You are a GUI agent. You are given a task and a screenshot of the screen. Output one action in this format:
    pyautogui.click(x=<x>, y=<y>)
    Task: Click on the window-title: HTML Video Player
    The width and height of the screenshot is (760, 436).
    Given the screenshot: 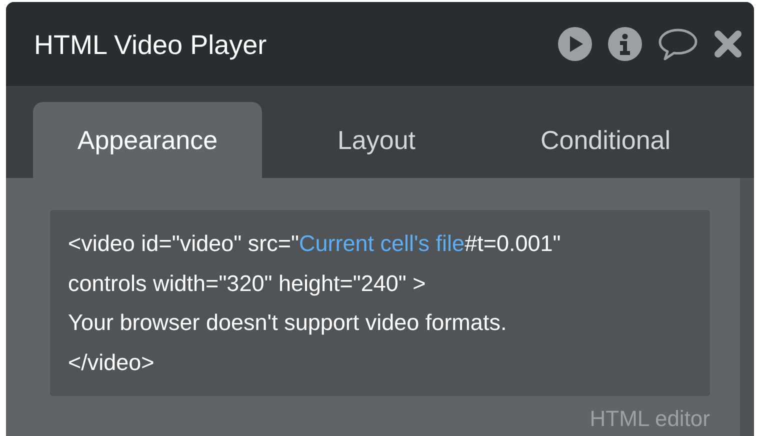 What is the action you would take?
    pyautogui.click(x=150, y=45)
    